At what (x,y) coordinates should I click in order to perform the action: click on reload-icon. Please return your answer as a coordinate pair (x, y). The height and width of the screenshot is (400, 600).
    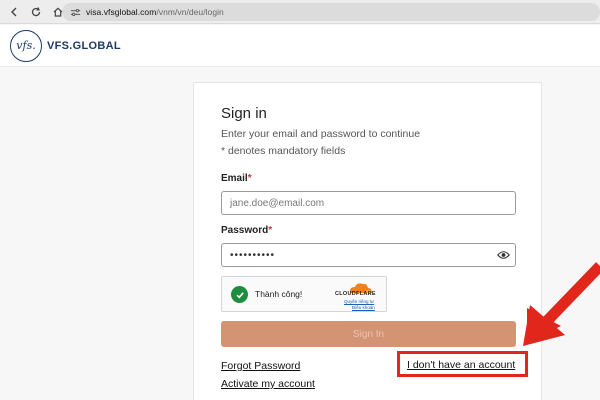
    Looking at the image, I should click on (36, 12).